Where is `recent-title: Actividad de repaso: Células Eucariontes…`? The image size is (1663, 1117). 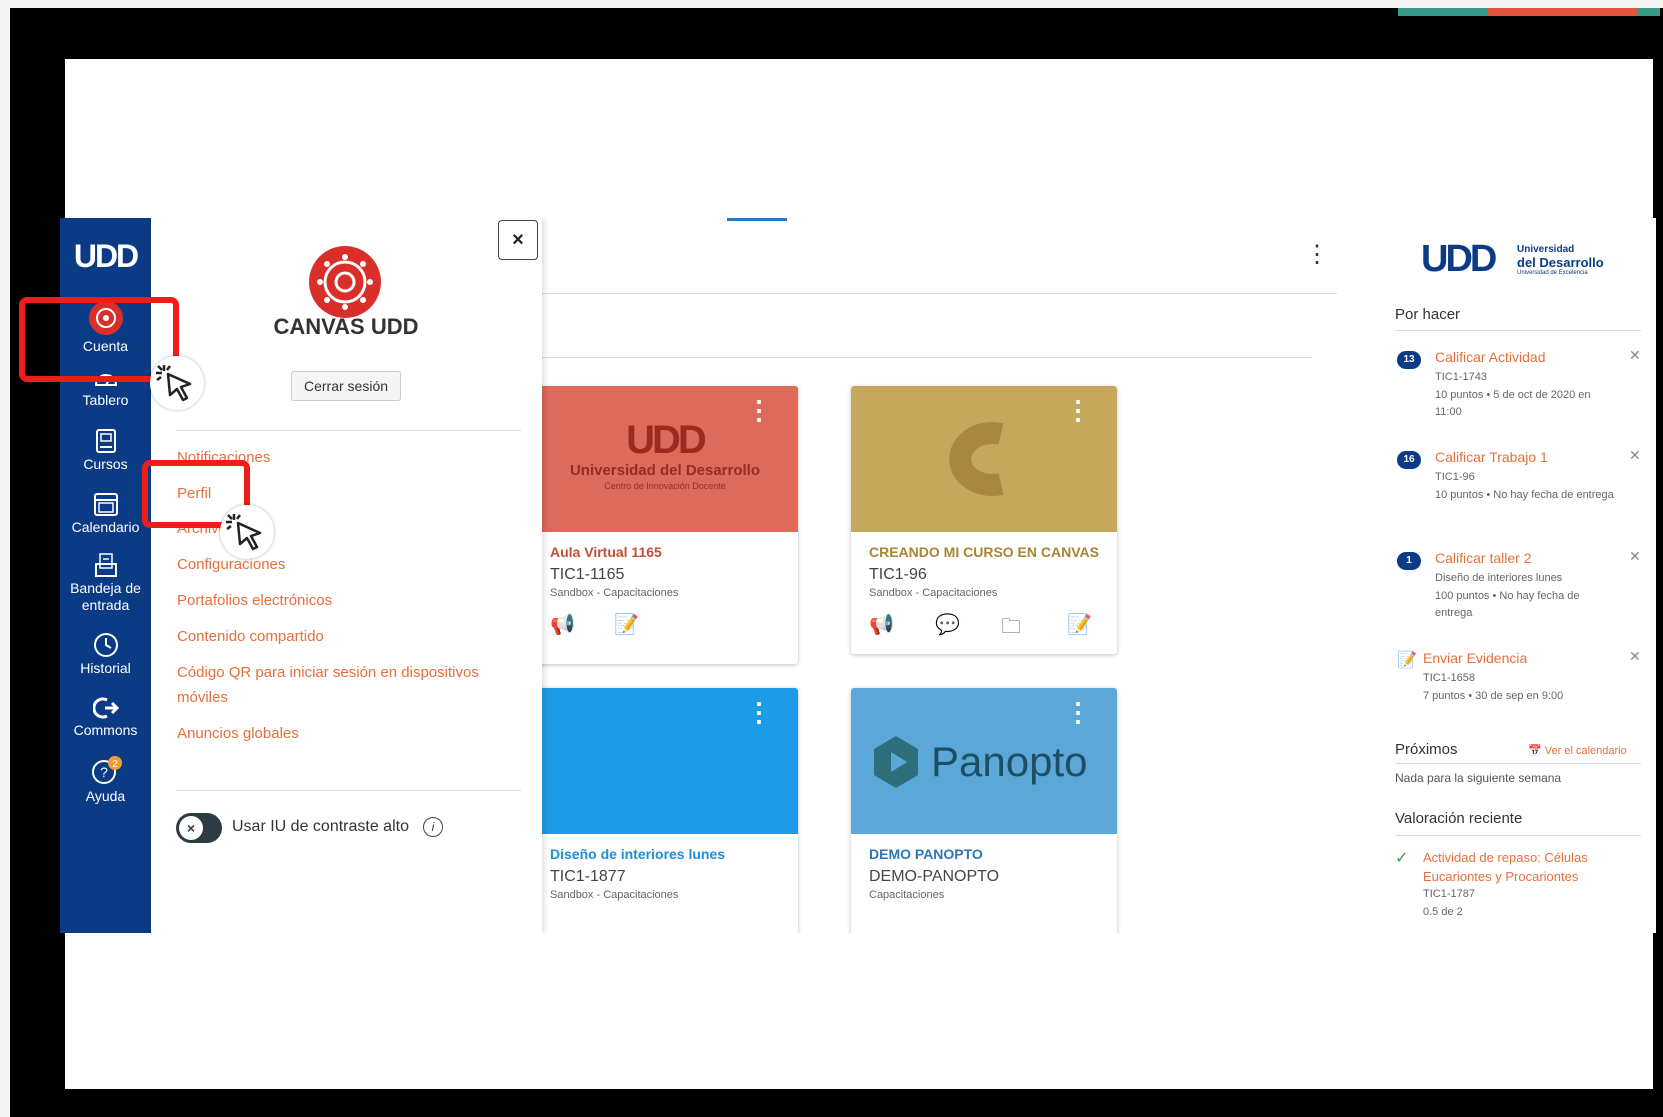 recent-title: Actividad de repaso: Células Eucariontes… is located at coordinates (1523, 867).